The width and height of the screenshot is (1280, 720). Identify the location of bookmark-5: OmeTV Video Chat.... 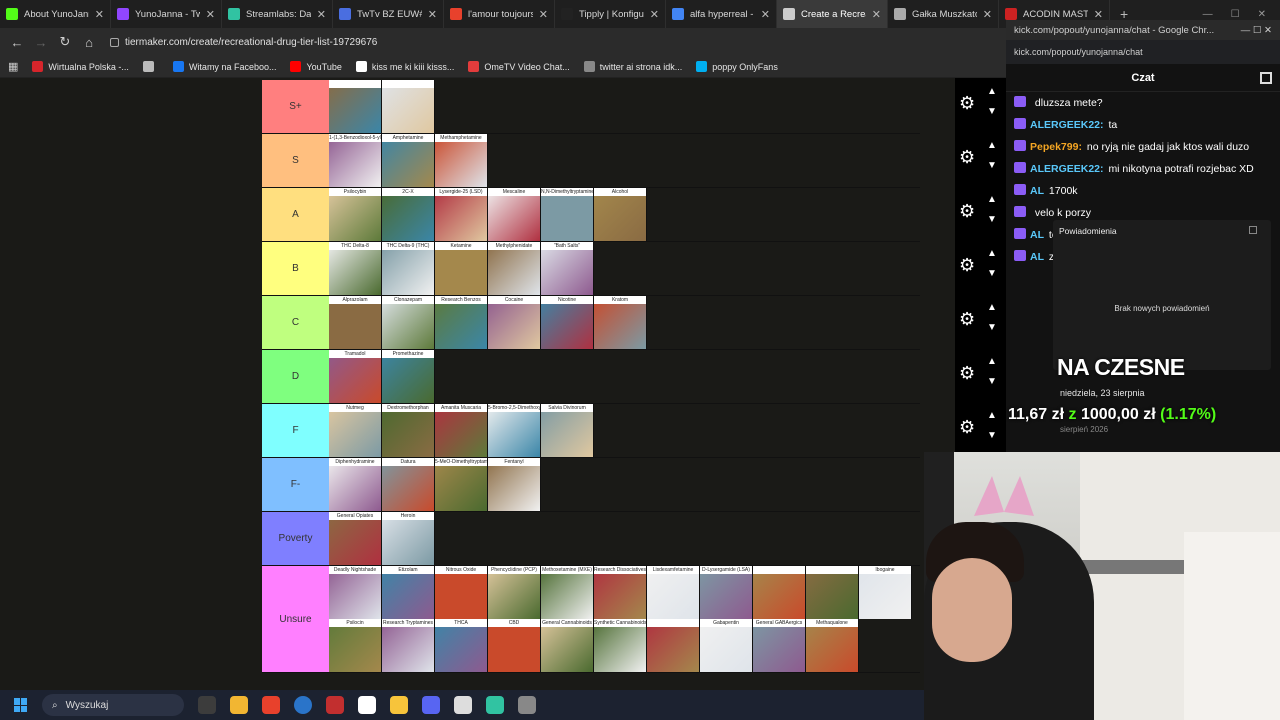
(519, 66).